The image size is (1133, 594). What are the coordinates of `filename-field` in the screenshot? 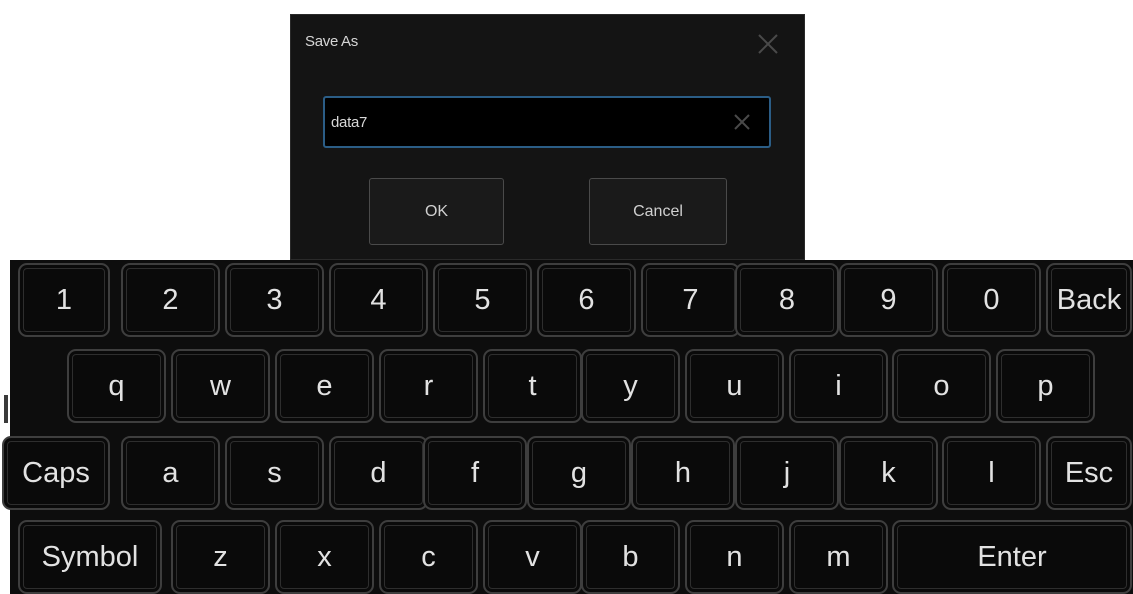 It's located at (547, 122).